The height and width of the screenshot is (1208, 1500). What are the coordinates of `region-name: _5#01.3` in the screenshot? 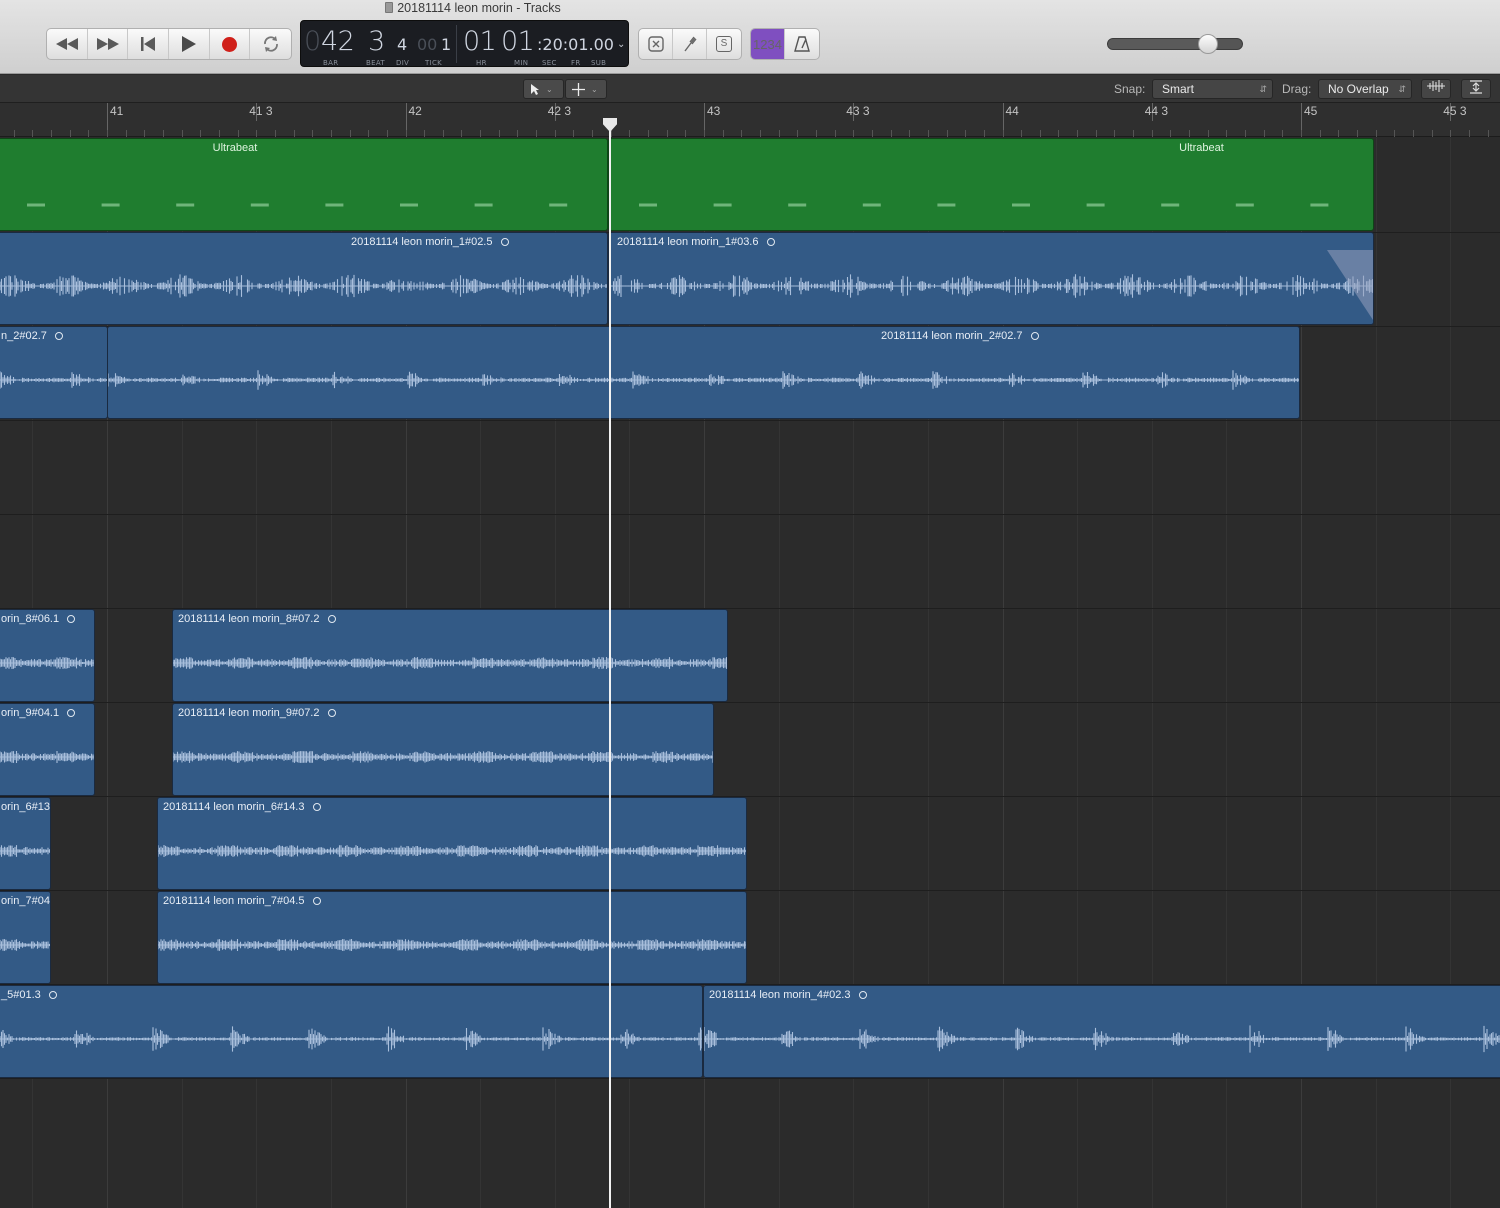 It's located at (29, 995).